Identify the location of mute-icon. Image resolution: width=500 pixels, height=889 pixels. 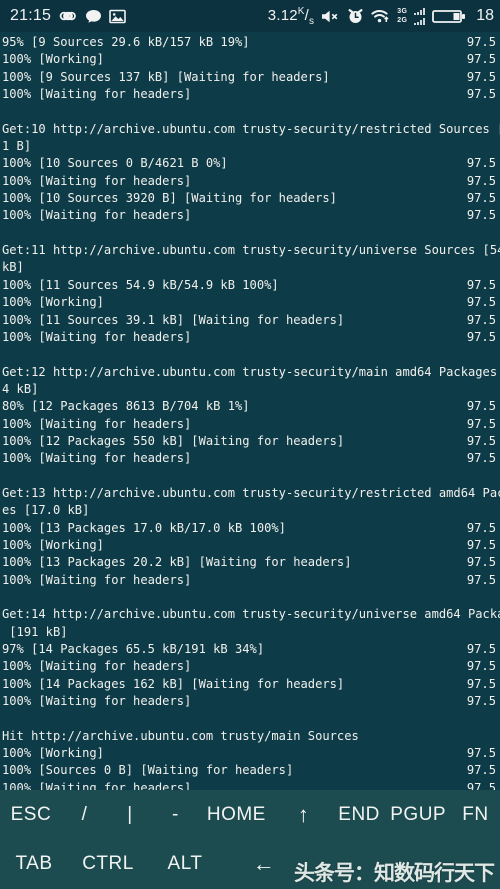
(330, 16).